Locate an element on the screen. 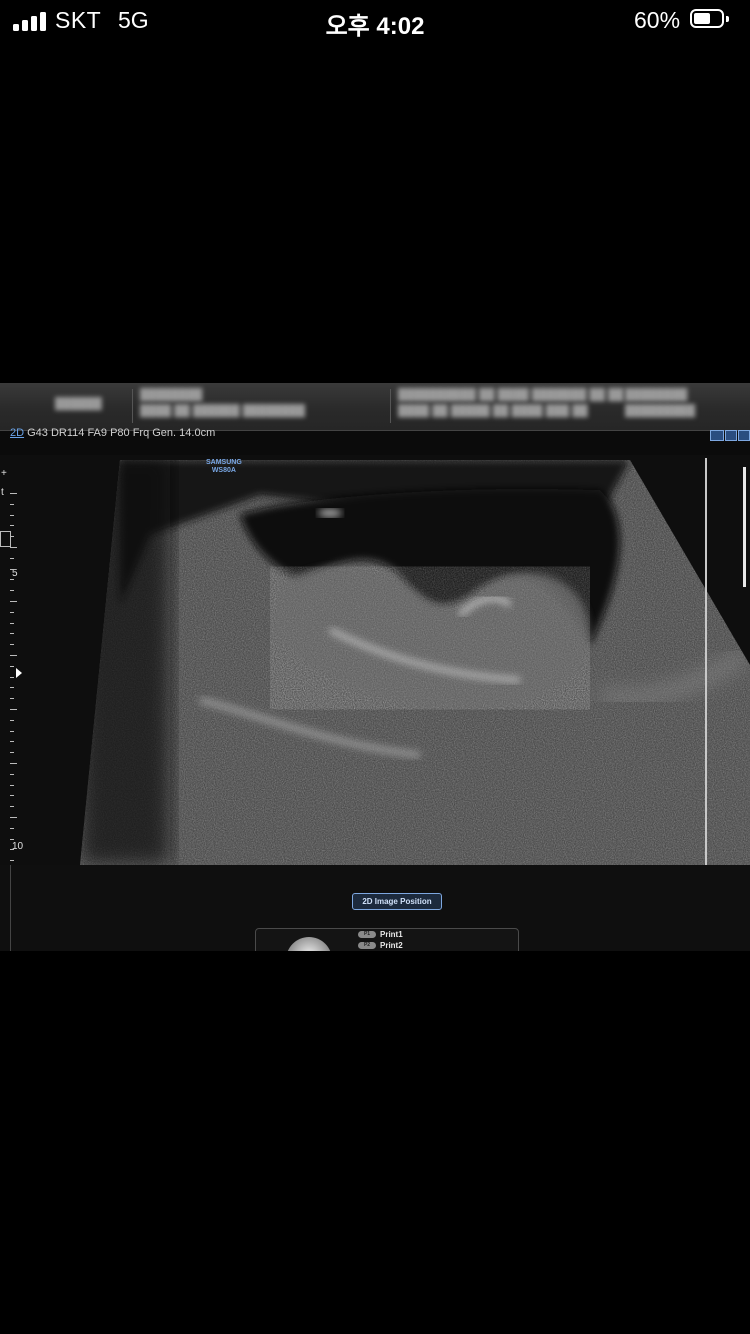  print1-option: P1 Print1 is located at coordinates (380, 934).